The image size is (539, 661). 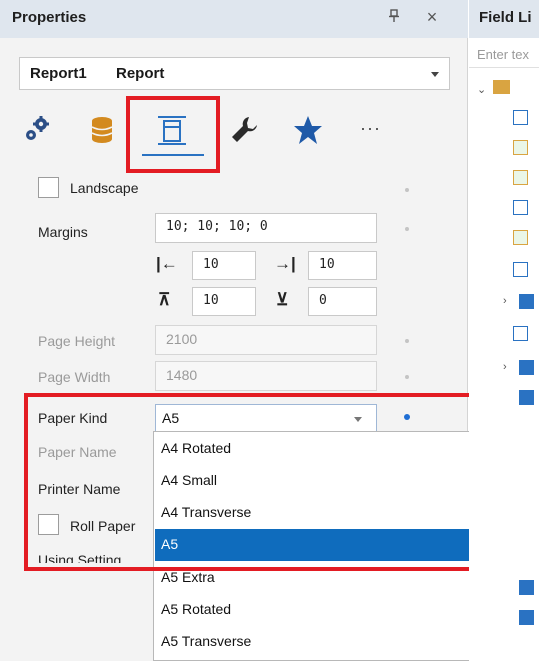 What do you see at coordinates (80, 557) in the screenshot?
I see `using-setting-label: Using Setting` at bounding box center [80, 557].